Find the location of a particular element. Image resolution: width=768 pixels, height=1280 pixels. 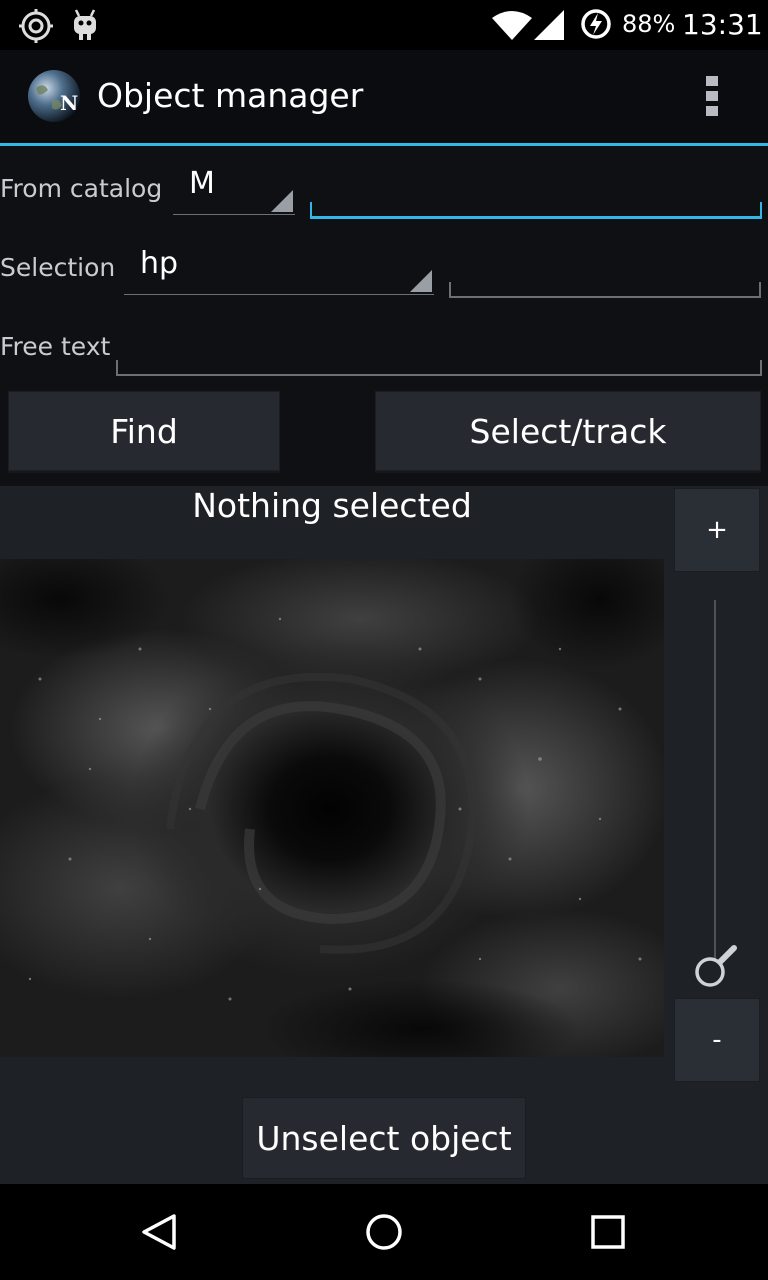

selection-input is located at coordinates (605, 290).